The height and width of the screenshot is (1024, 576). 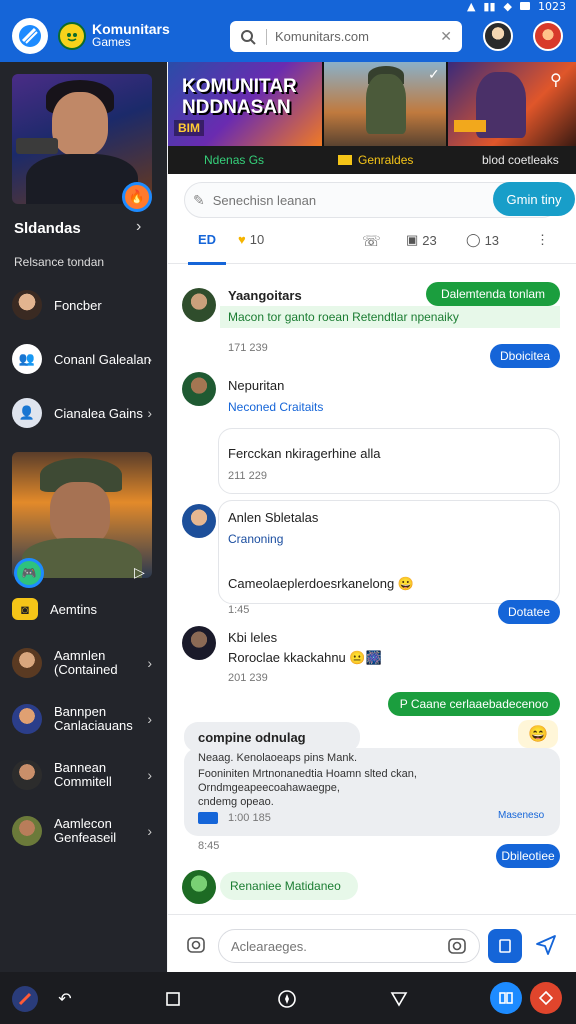 I want to click on status-badge: Dalemtenda tonlam, so click(x=493, y=294).